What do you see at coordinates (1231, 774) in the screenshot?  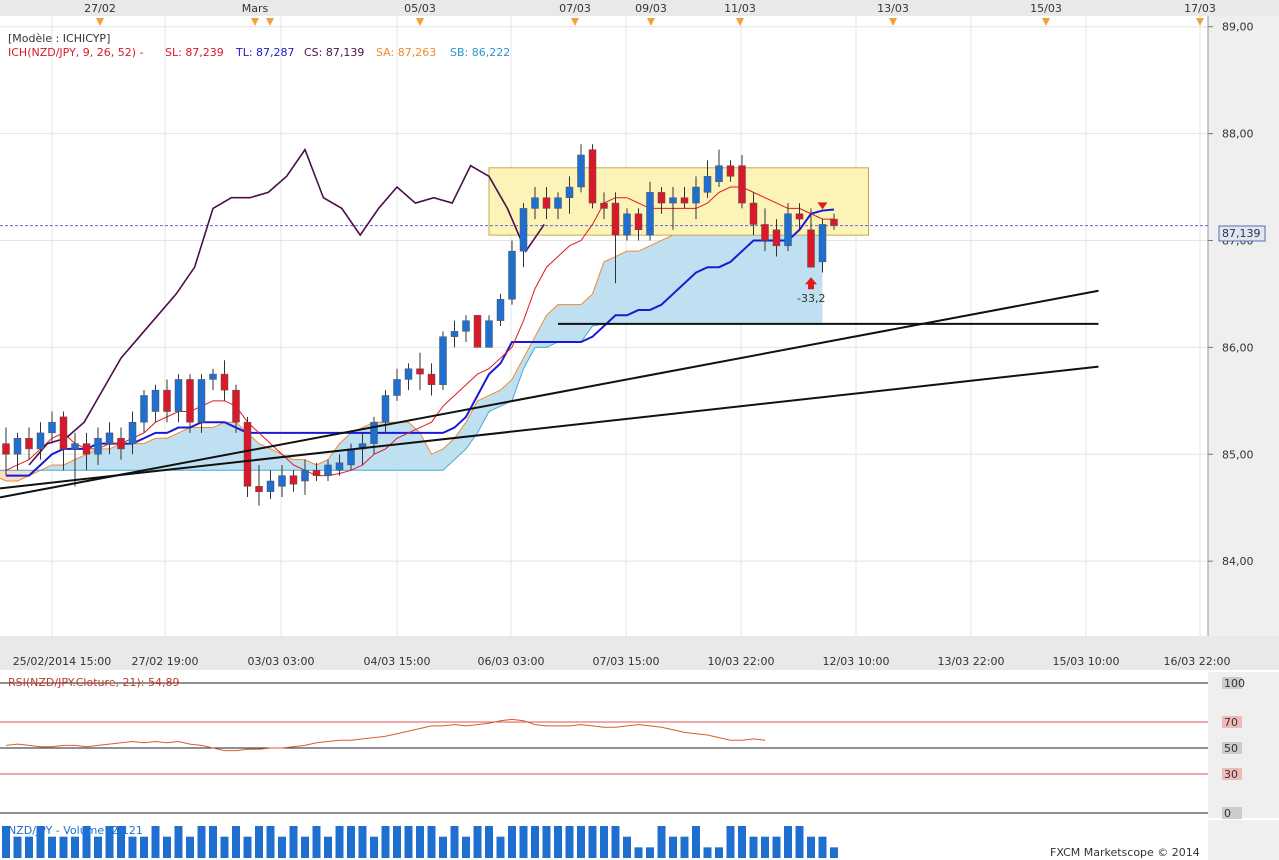 I see `rsi-level-label: 30` at bounding box center [1231, 774].